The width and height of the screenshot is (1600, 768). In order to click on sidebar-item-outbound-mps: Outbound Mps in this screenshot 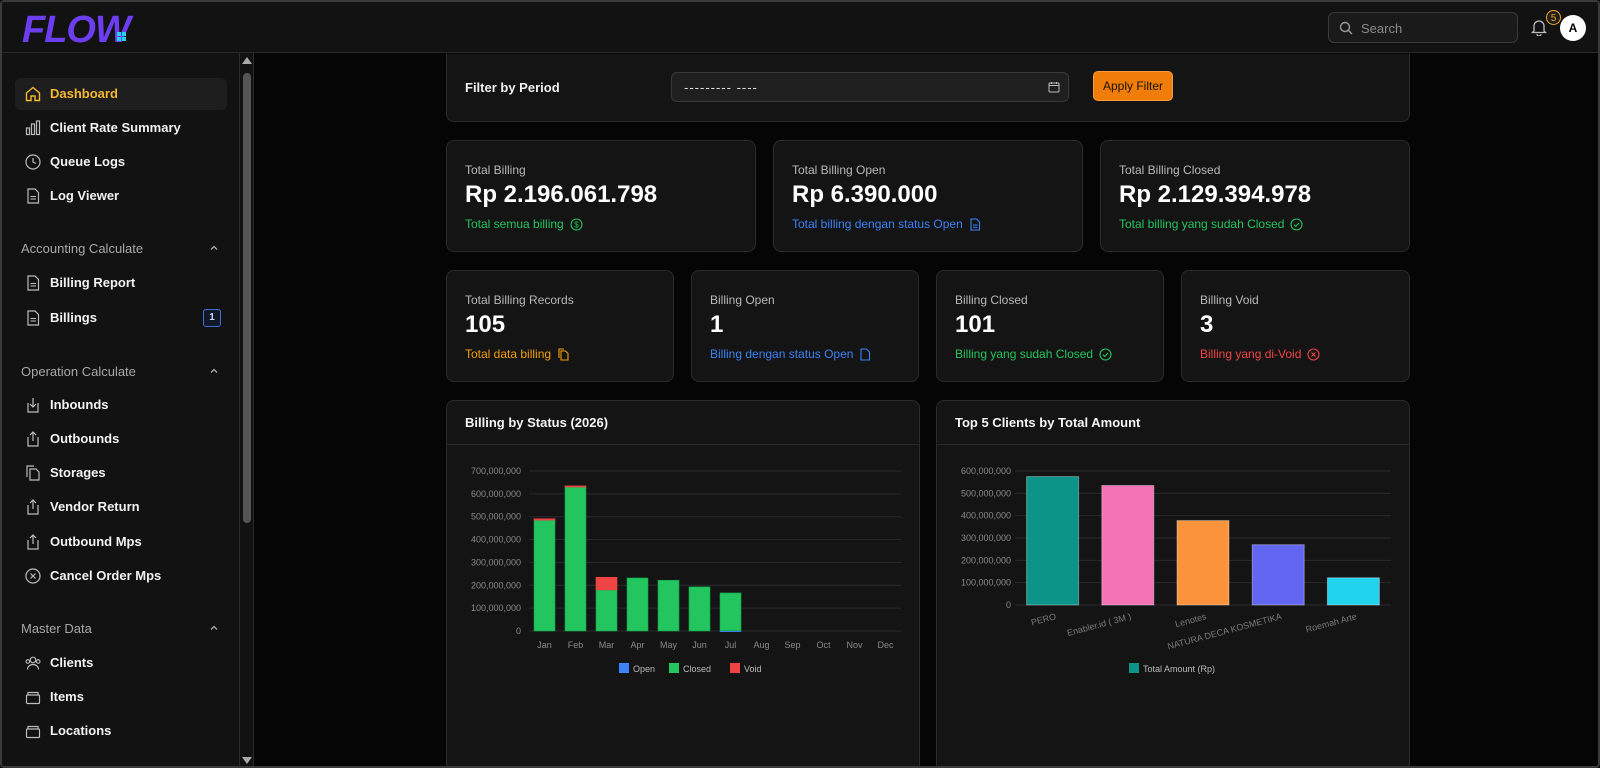, I will do `click(121, 542)`.